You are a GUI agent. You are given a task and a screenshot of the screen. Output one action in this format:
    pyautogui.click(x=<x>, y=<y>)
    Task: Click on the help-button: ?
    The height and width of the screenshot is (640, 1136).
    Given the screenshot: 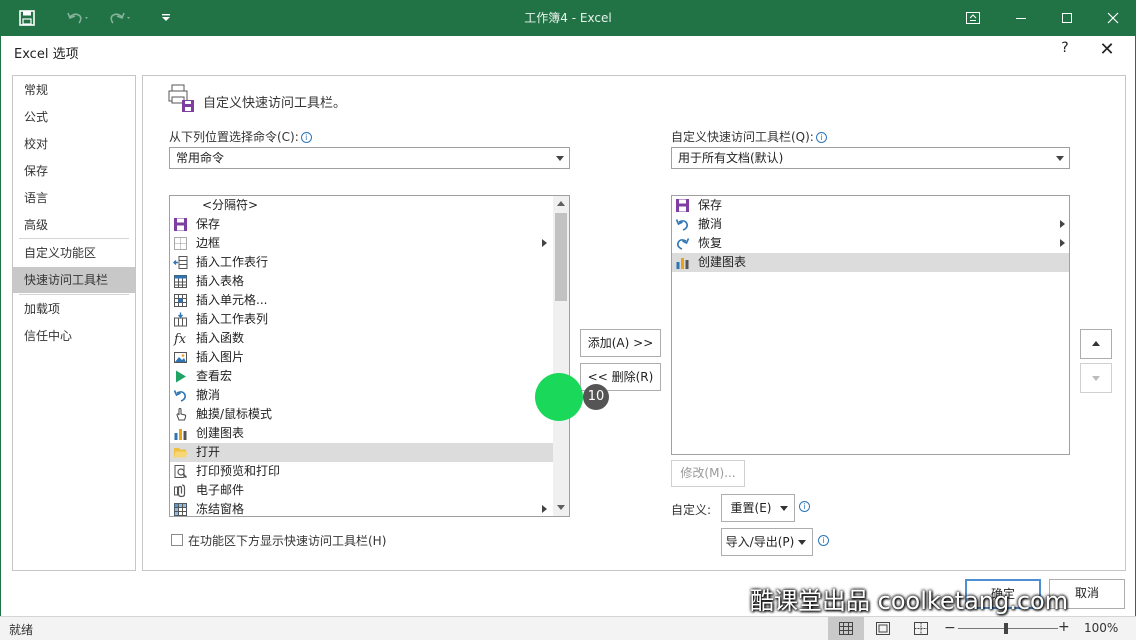 What is the action you would take?
    pyautogui.click(x=1065, y=50)
    